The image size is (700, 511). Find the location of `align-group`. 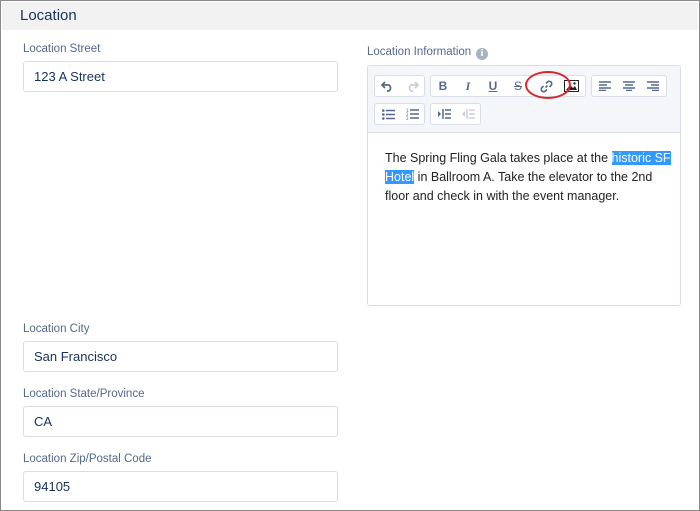

align-group is located at coordinates (629, 86).